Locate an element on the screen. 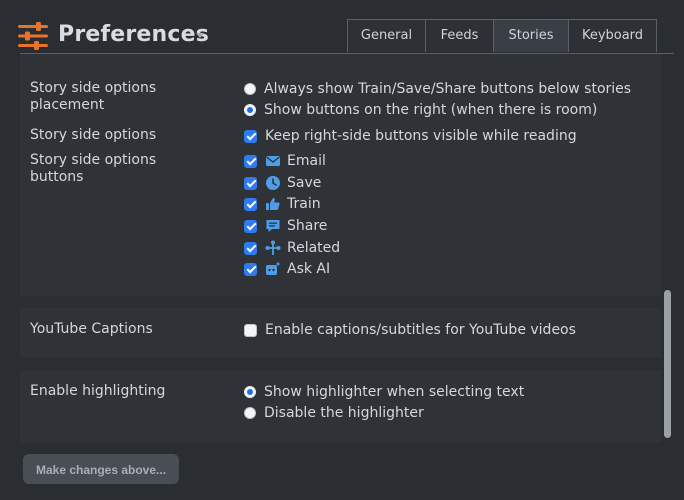 The width and height of the screenshot is (684, 500). chevron-down-icon is located at coordinates (200, 35).